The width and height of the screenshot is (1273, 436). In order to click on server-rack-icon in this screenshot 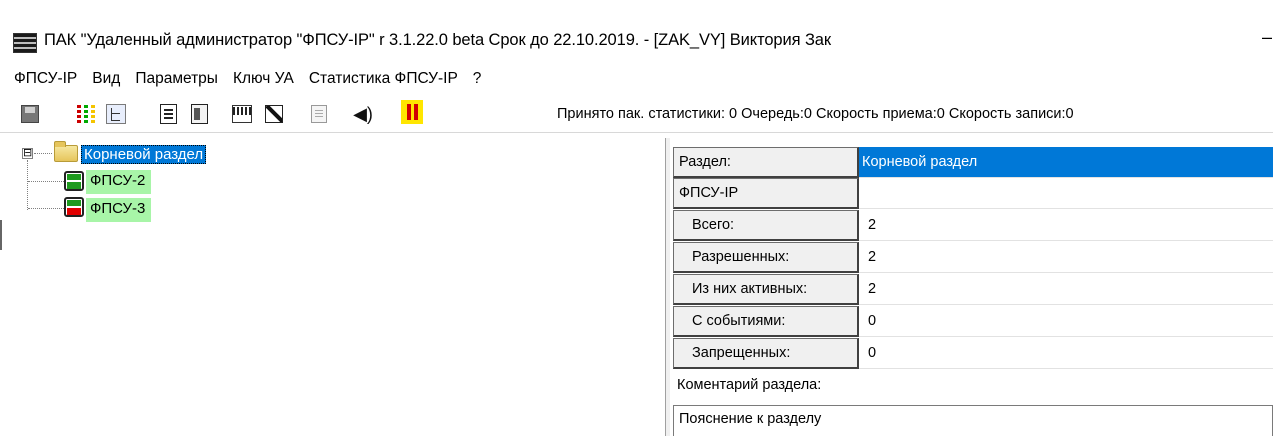, I will do `click(25, 43)`.